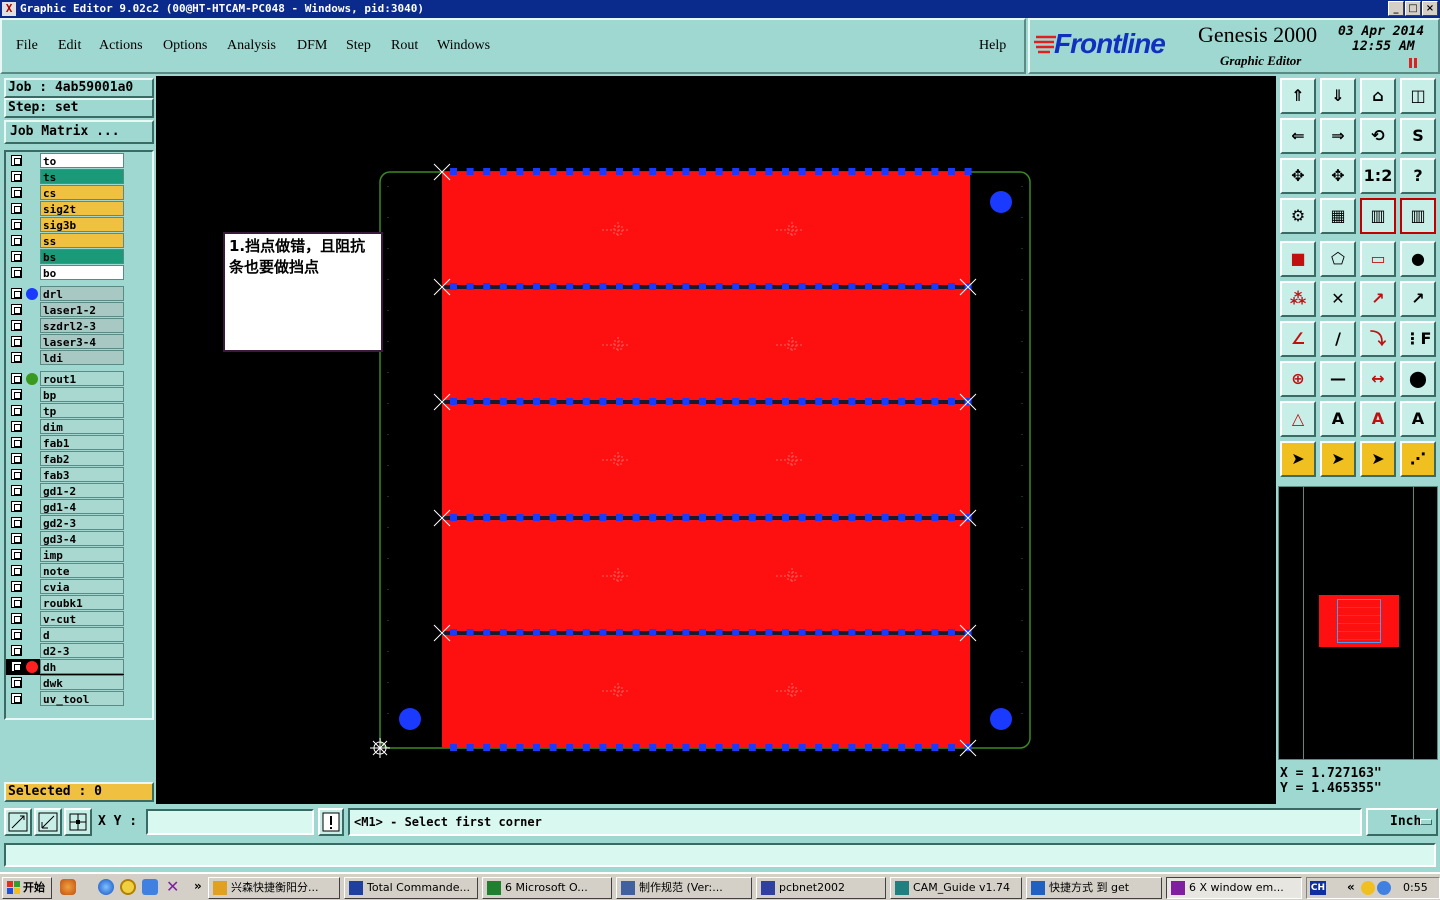 Image resolution: width=1440 pixels, height=900 pixels. I want to click on select-box-button: ➤, so click(1338, 459).